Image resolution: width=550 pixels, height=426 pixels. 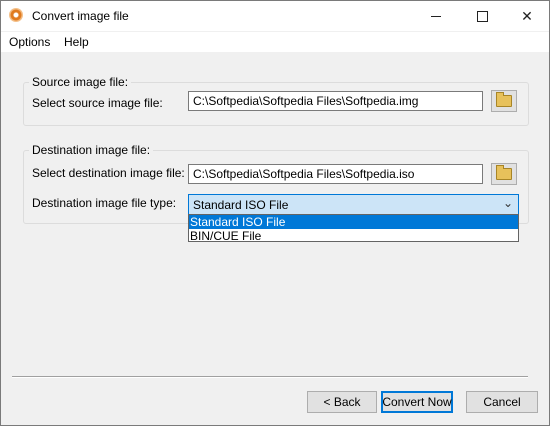 What do you see at coordinates (108, 173) in the screenshot?
I see `destination-file-label: Select destination image file:` at bounding box center [108, 173].